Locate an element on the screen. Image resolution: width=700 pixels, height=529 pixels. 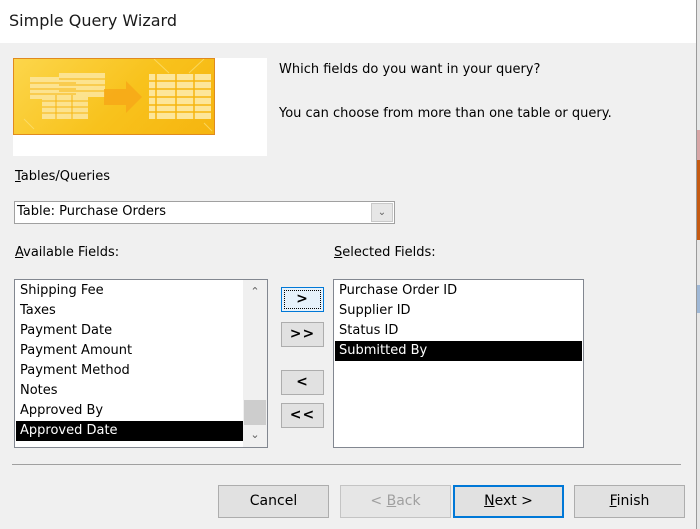
list-item: Shipping Fee is located at coordinates (129, 291).